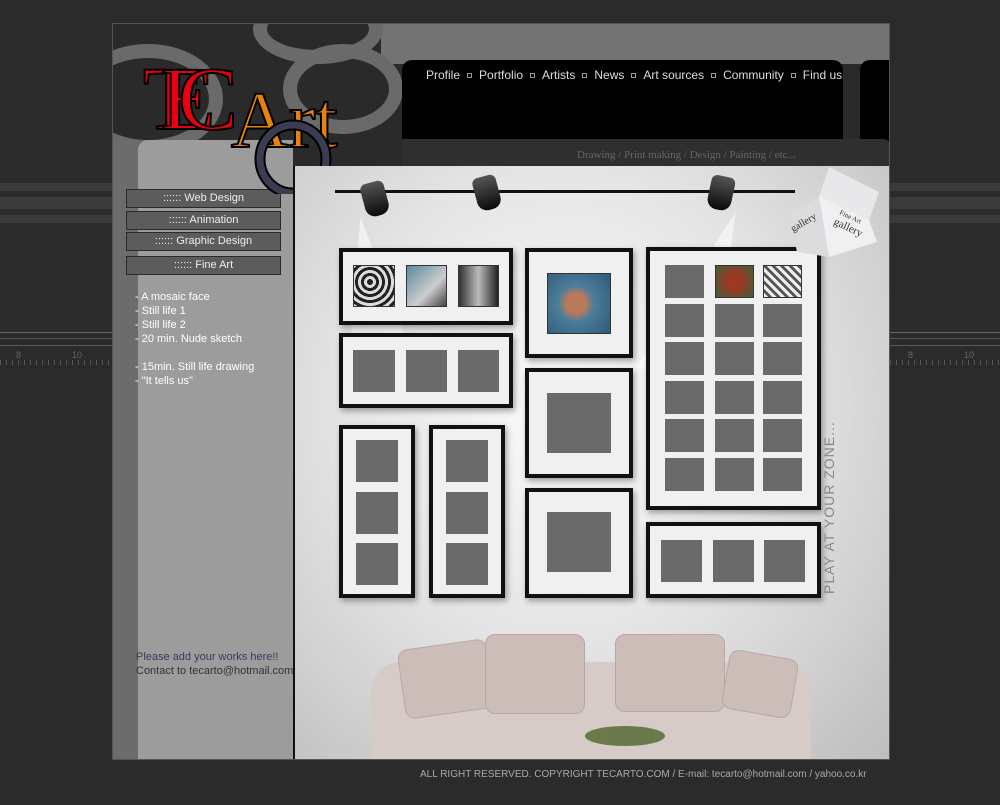 This screenshot has width=1000, height=805. I want to click on work-link: - 15min. Still life drawing, so click(194, 367).